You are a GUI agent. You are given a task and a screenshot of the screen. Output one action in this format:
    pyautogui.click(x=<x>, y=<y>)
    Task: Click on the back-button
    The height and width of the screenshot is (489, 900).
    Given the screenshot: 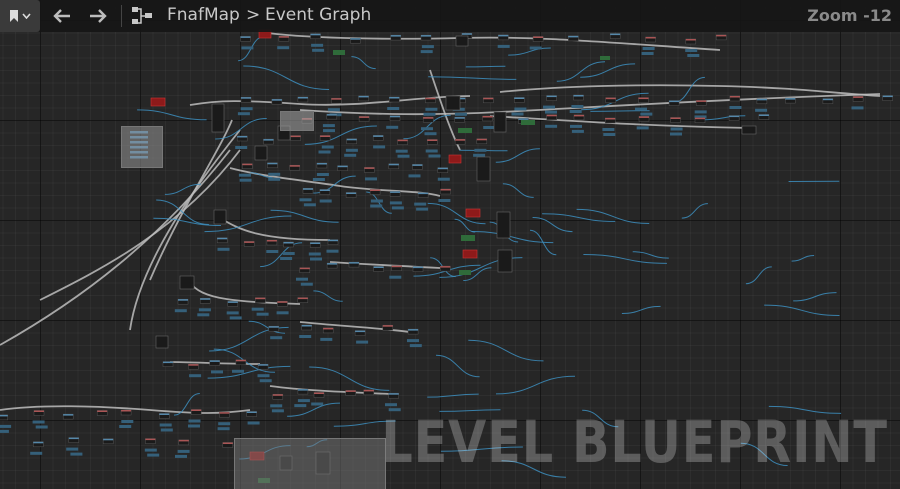 What is the action you would take?
    pyautogui.click(x=62, y=16)
    